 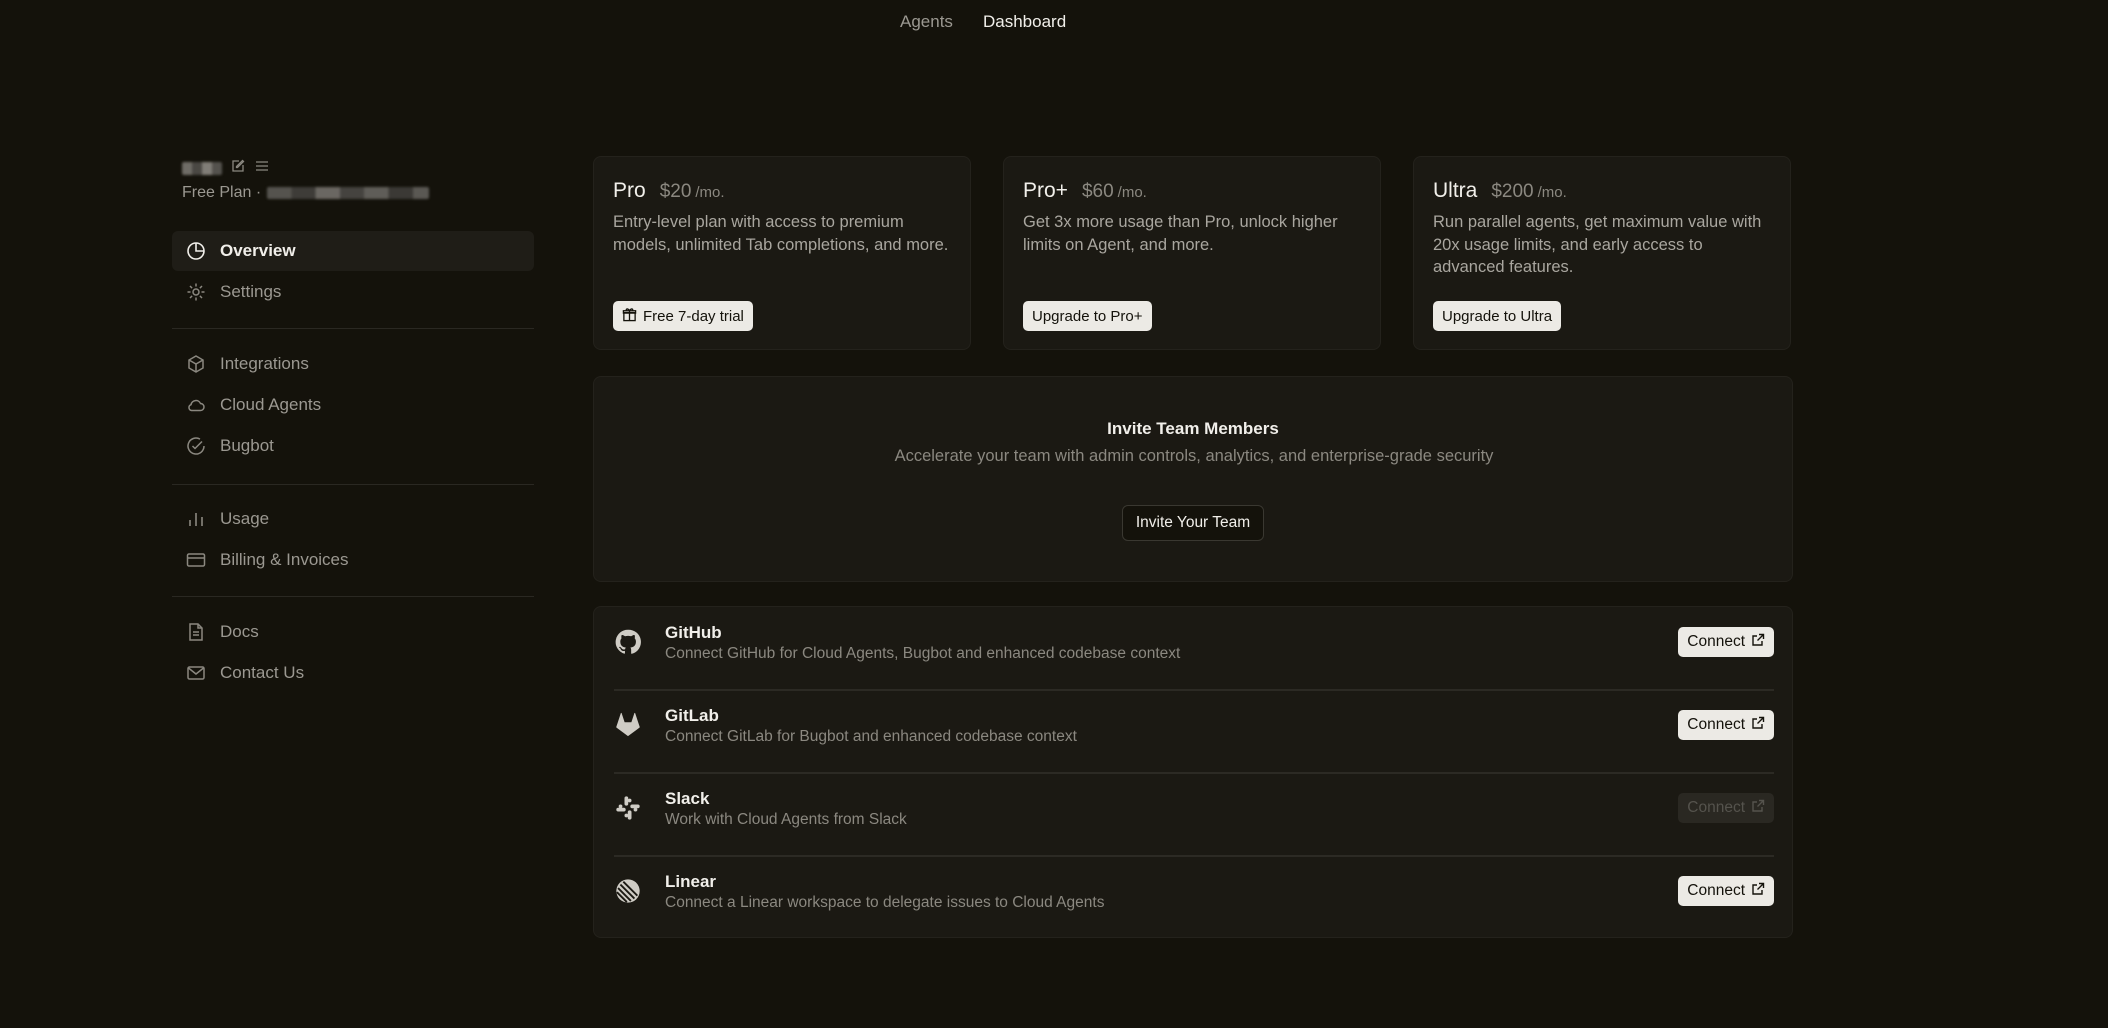 I want to click on username-redacted, so click(x=202, y=168).